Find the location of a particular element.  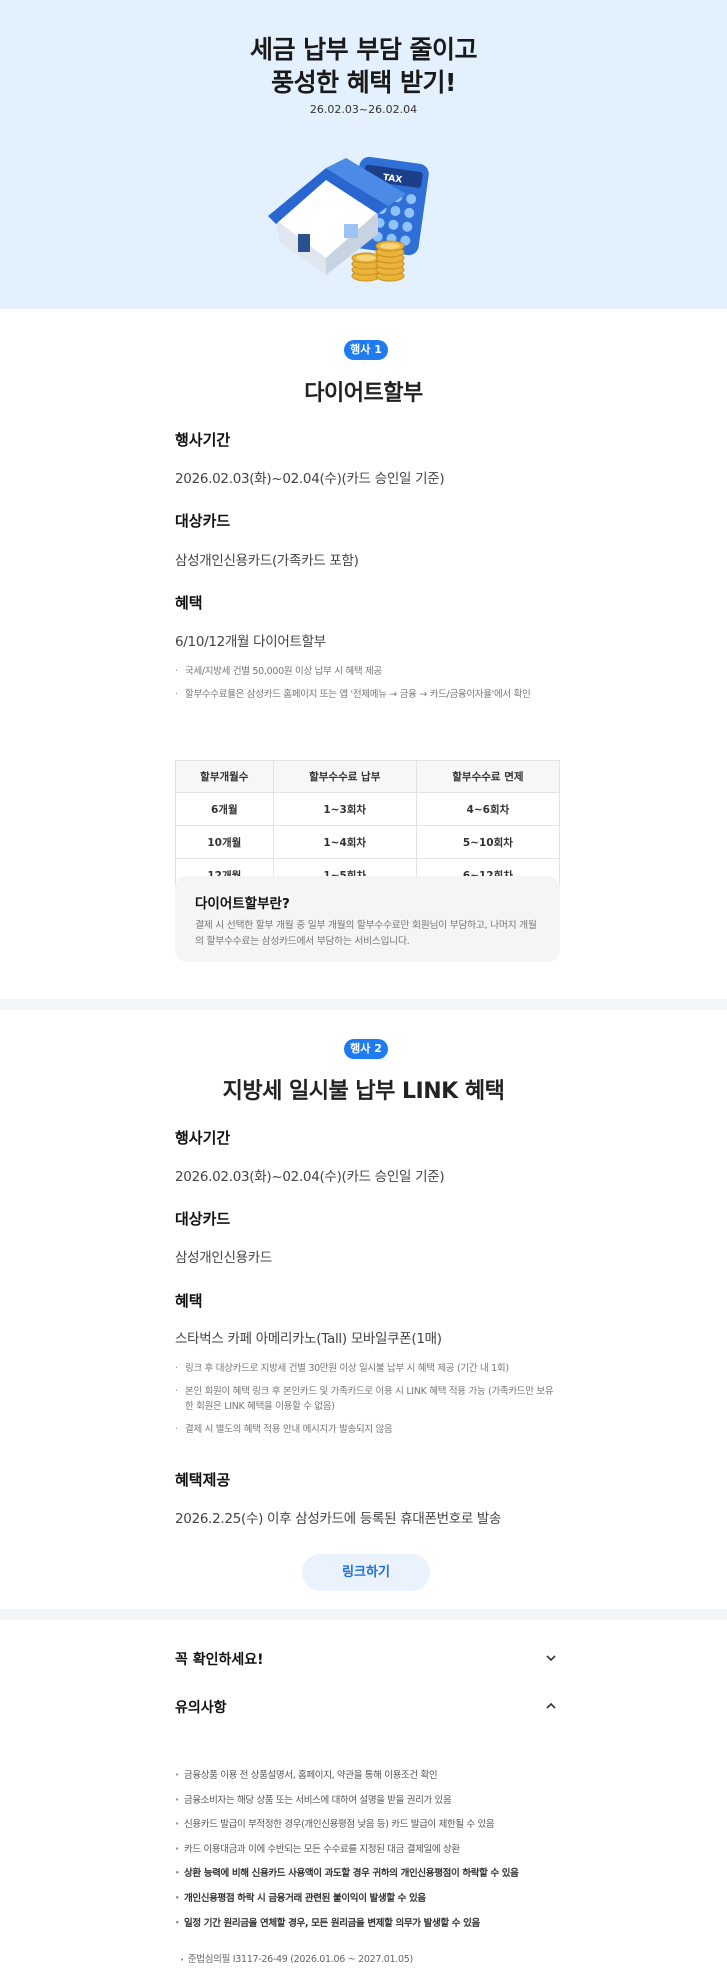

event1-card-label: 대상카드 is located at coordinates (203, 521).